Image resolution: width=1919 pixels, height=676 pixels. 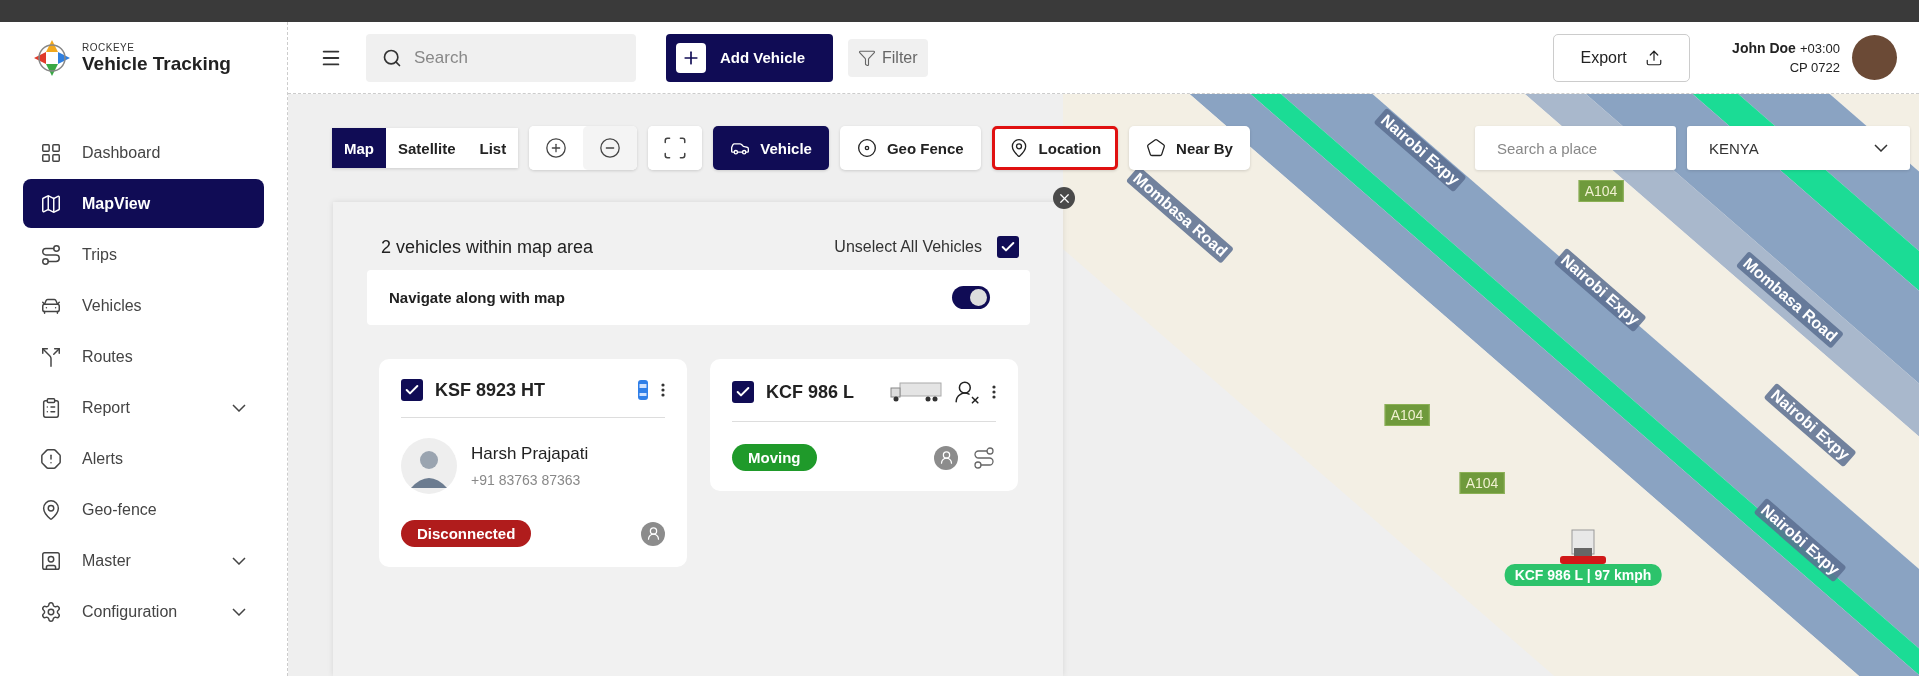 I want to click on user-card-icon, so click(x=51, y=560).